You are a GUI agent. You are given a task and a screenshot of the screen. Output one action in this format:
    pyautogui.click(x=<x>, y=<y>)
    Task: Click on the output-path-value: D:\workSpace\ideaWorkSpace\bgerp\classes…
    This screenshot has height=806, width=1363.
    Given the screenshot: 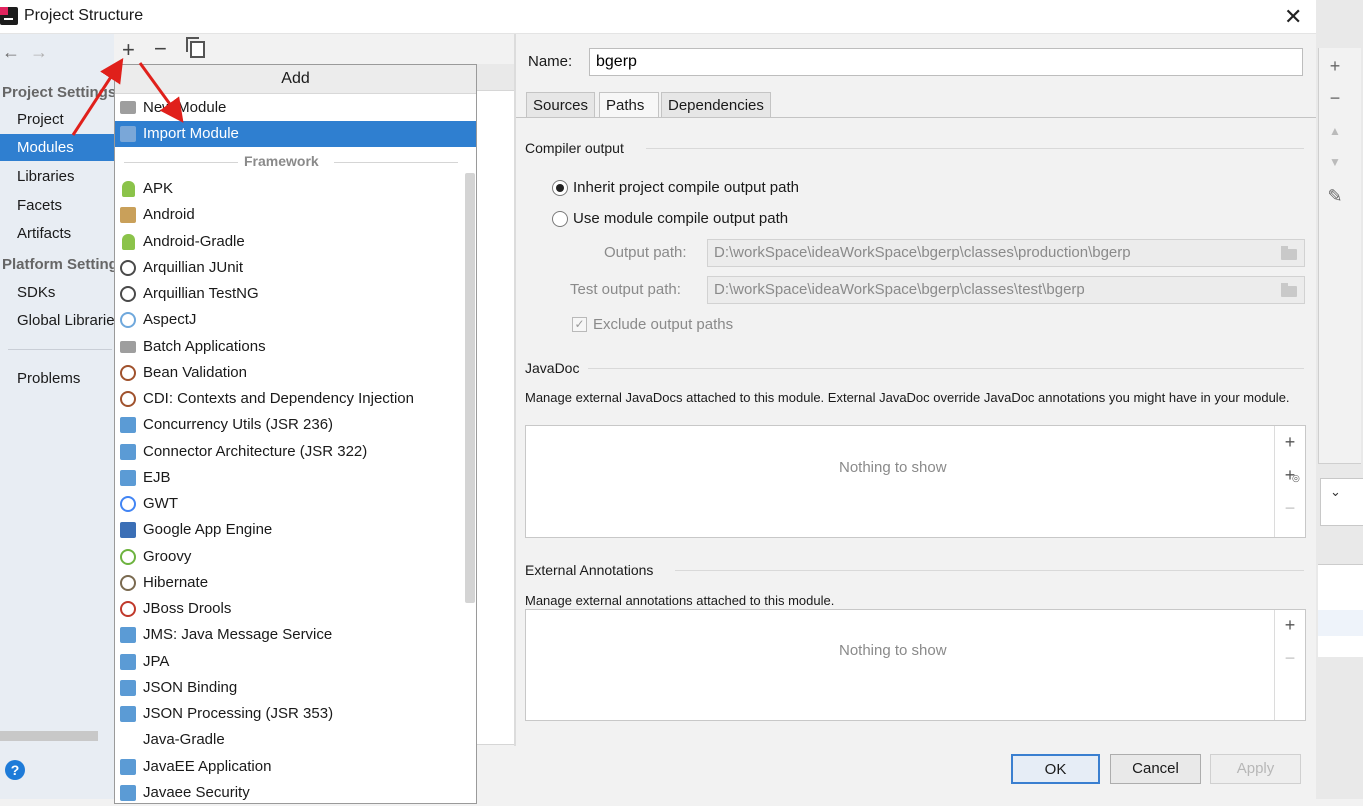 What is the action you would take?
    pyautogui.click(x=922, y=252)
    